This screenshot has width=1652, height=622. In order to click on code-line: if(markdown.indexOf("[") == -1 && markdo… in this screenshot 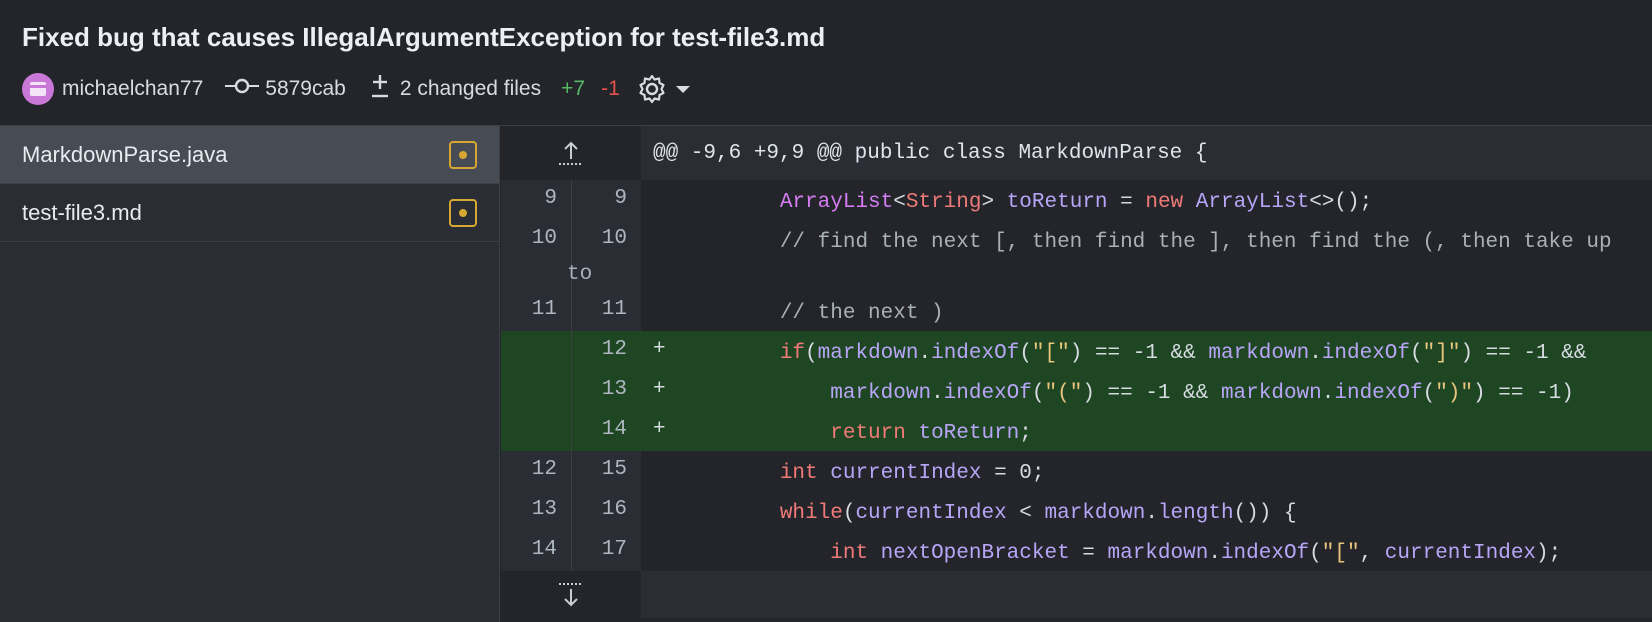, I will do `click(1183, 353)`.